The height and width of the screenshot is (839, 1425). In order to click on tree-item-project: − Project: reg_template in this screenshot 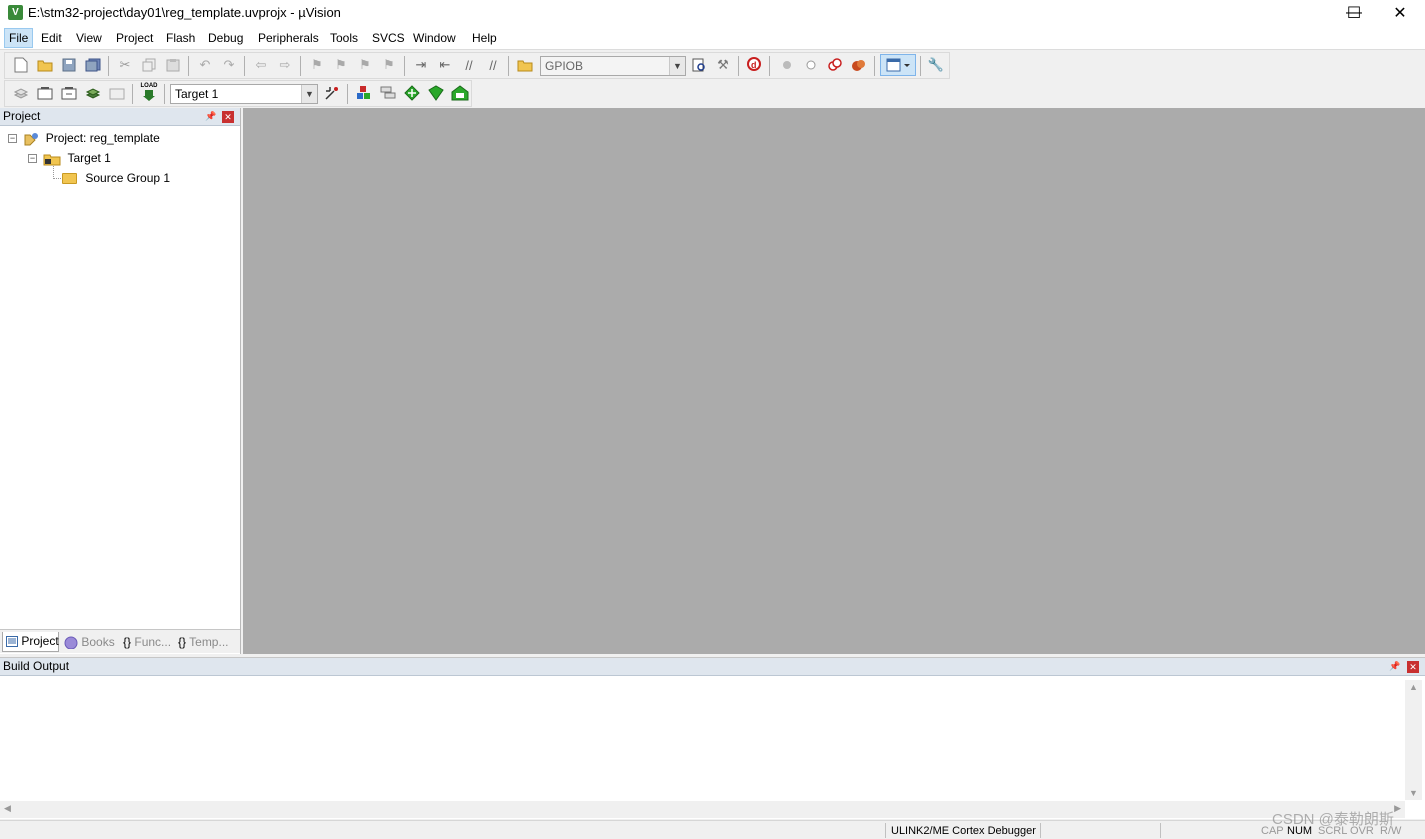, I will do `click(84, 138)`.